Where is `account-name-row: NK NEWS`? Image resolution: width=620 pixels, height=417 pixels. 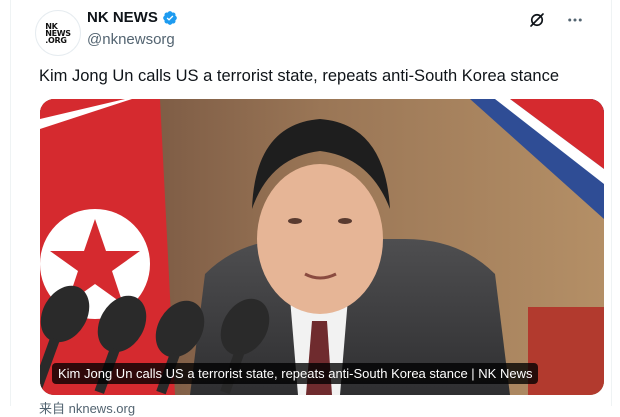 account-name-row: NK NEWS is located at coordinates (132, 17).